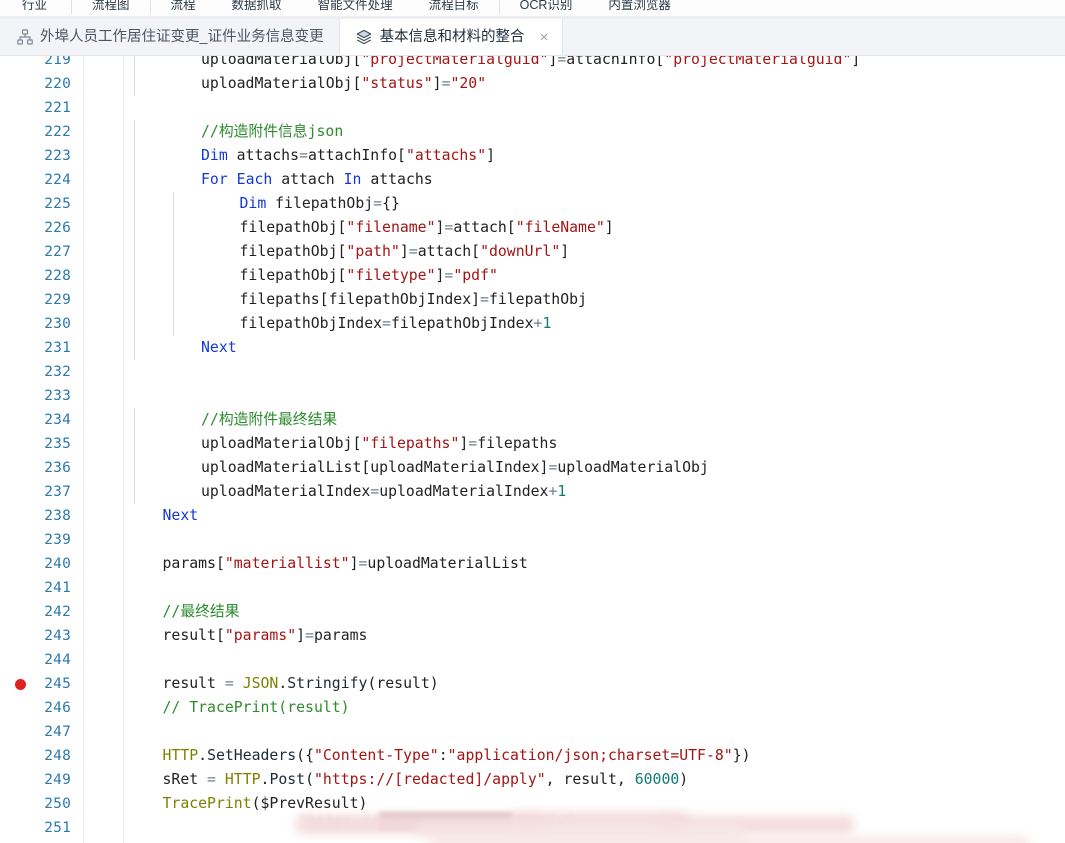 This screenshot has width=1065, height=843. I want to click on code-text: TracePrint($PrevResult), so click(265, 804).